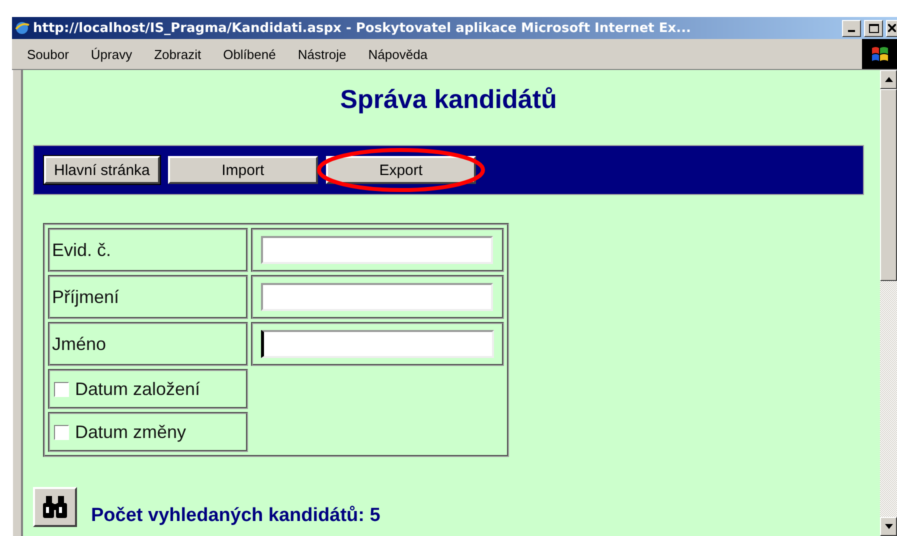 The image size is (897, 536). What do you see at coordinates (888, 303) in the screenshot?
I see `scrollbar` at bounding box center [888, 303].